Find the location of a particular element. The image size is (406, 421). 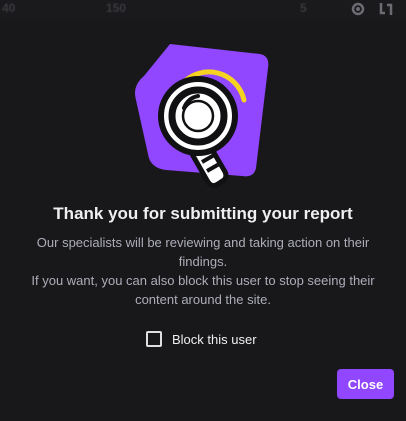

block-user-label: Block this user is located at coordinates (214, 339).